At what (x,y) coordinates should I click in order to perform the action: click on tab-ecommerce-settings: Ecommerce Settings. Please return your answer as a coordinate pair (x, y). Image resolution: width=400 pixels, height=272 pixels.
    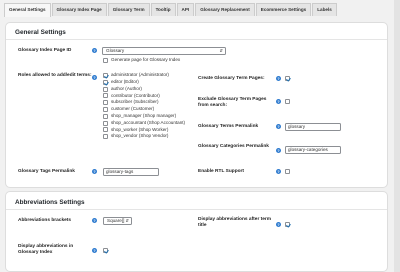
    Looking at the image, I should click on (283, 9).